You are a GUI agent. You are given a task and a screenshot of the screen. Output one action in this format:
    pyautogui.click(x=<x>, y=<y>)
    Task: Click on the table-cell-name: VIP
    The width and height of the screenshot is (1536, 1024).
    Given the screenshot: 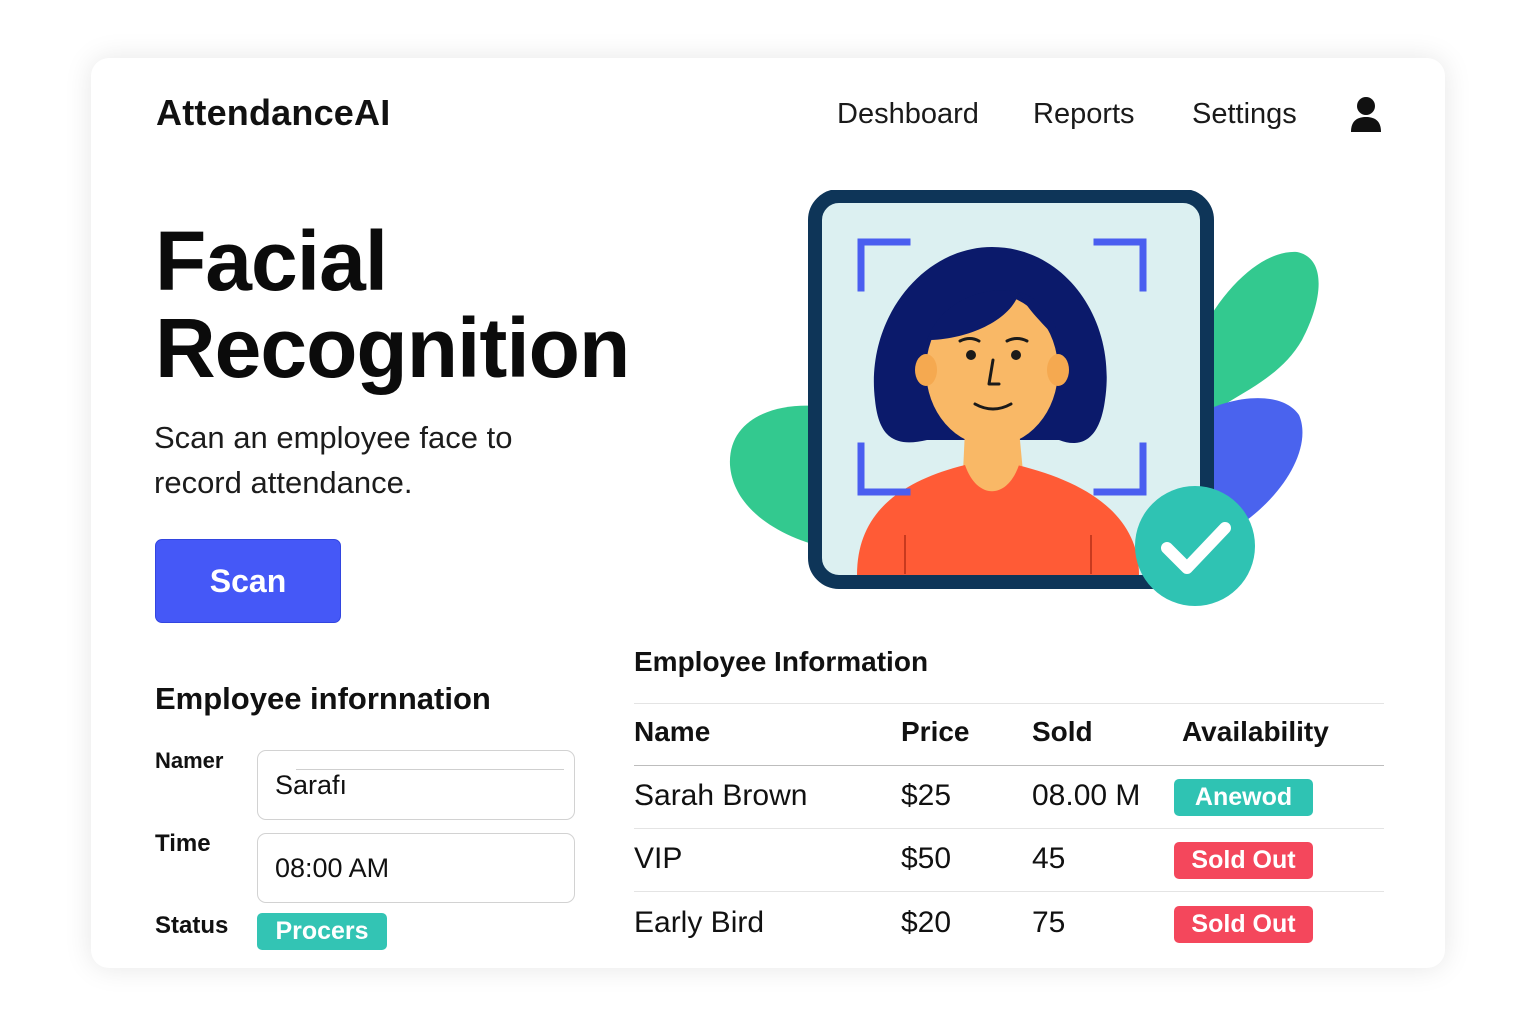 What is the action you would take?
    pyautogui.click(x=658, y=858)
    